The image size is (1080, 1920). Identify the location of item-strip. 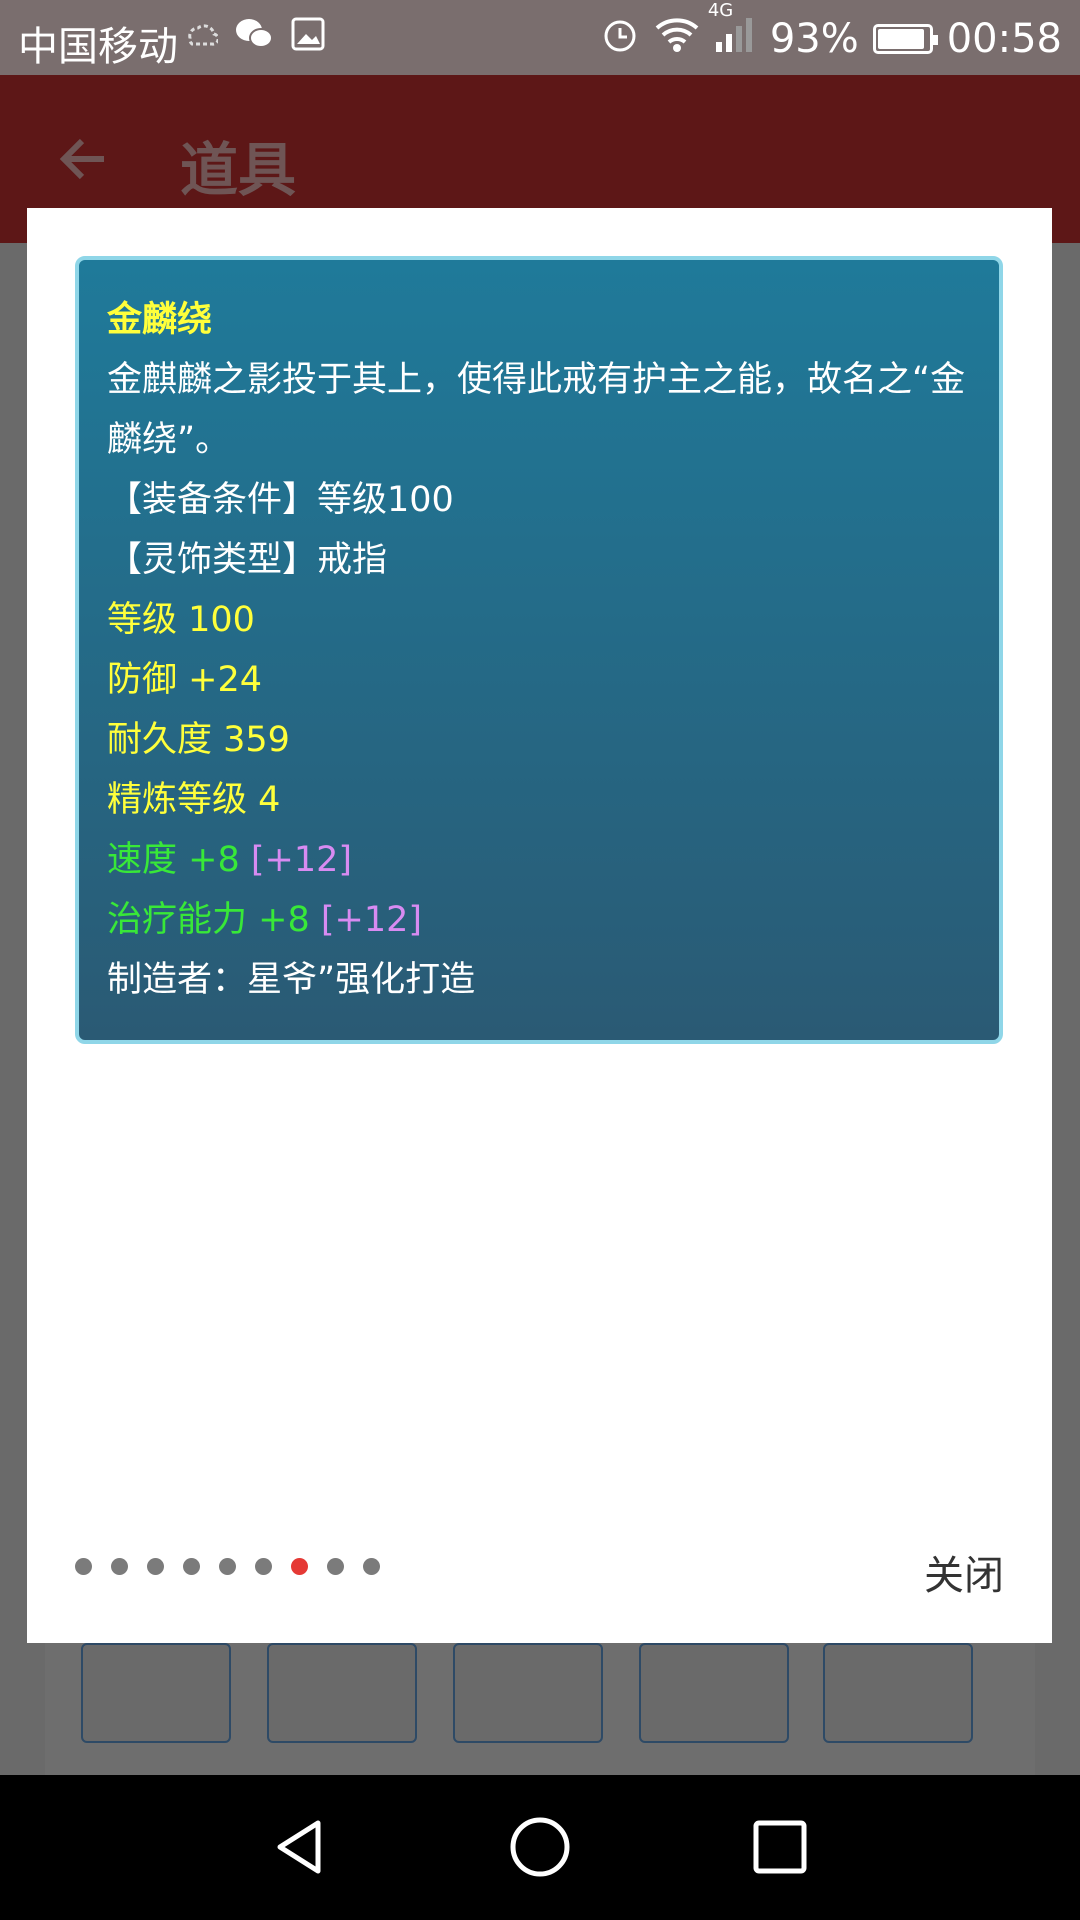
(540, 1709).